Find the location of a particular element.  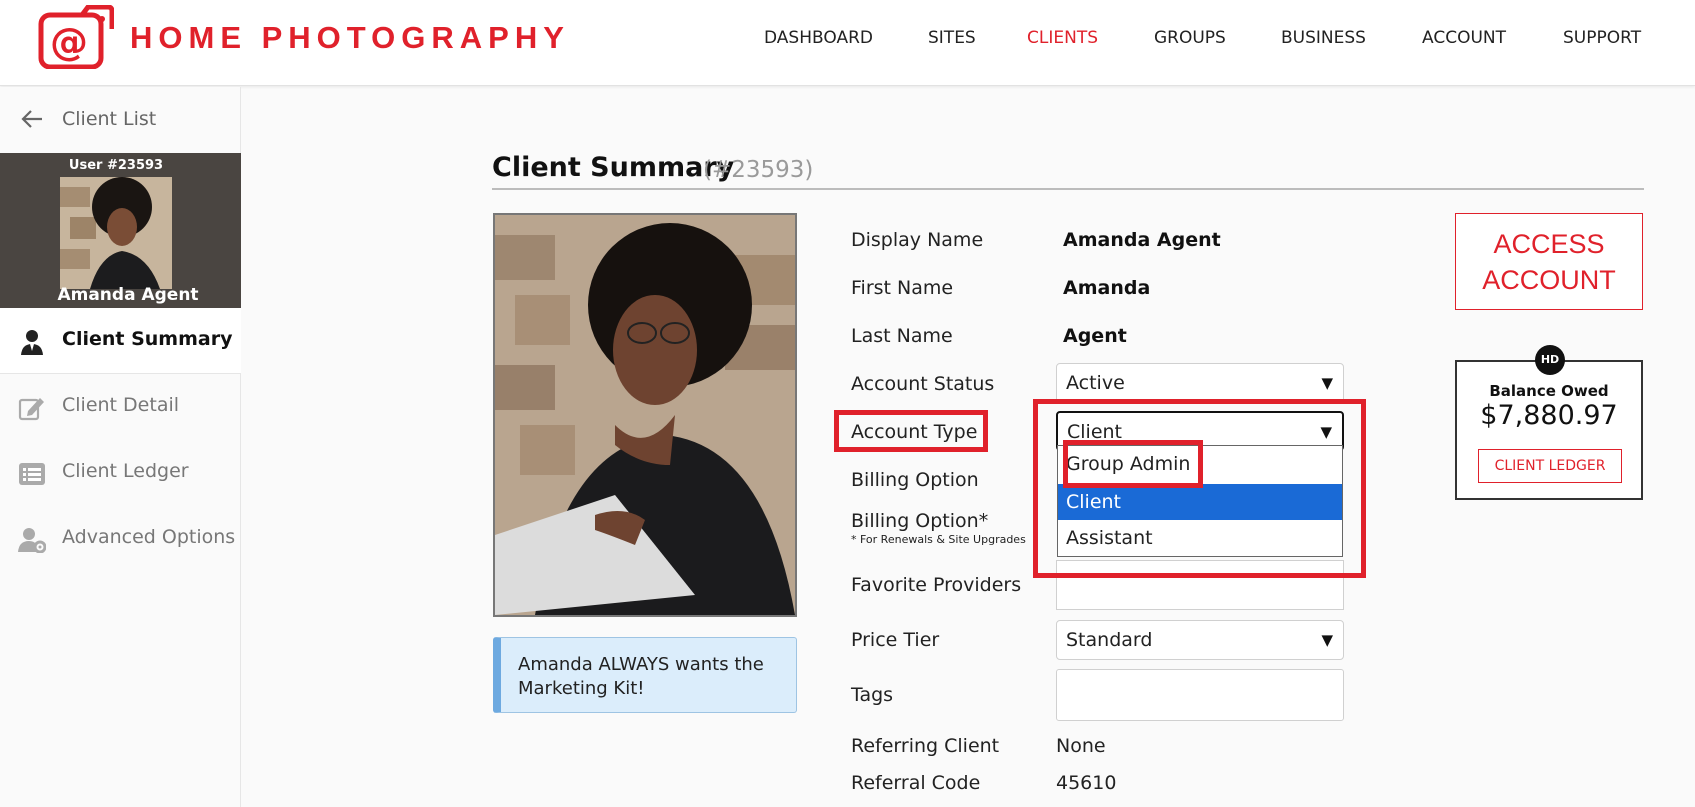

last-name-label: Last Name is located at coordinates (902, 336).